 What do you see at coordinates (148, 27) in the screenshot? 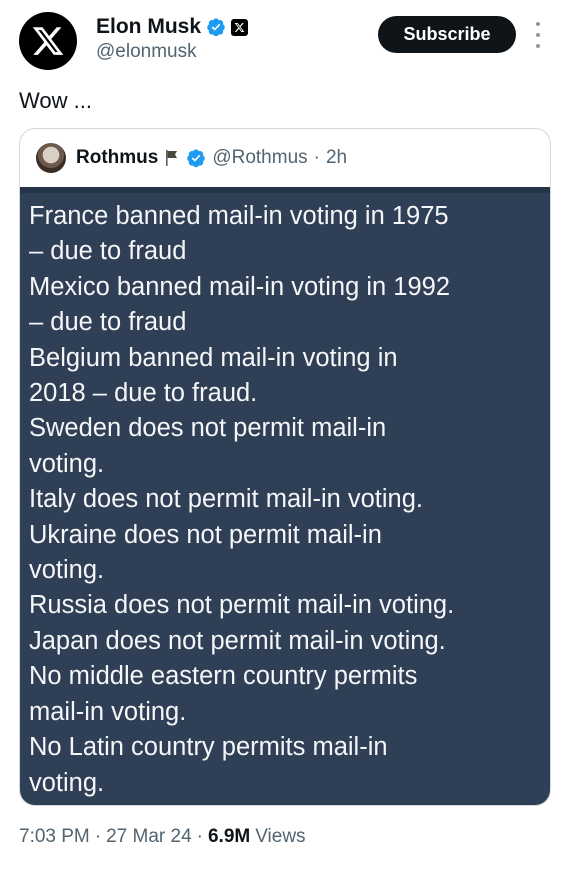
I see `author-display-name: Elon Musk` at bounding box center [148, 27].